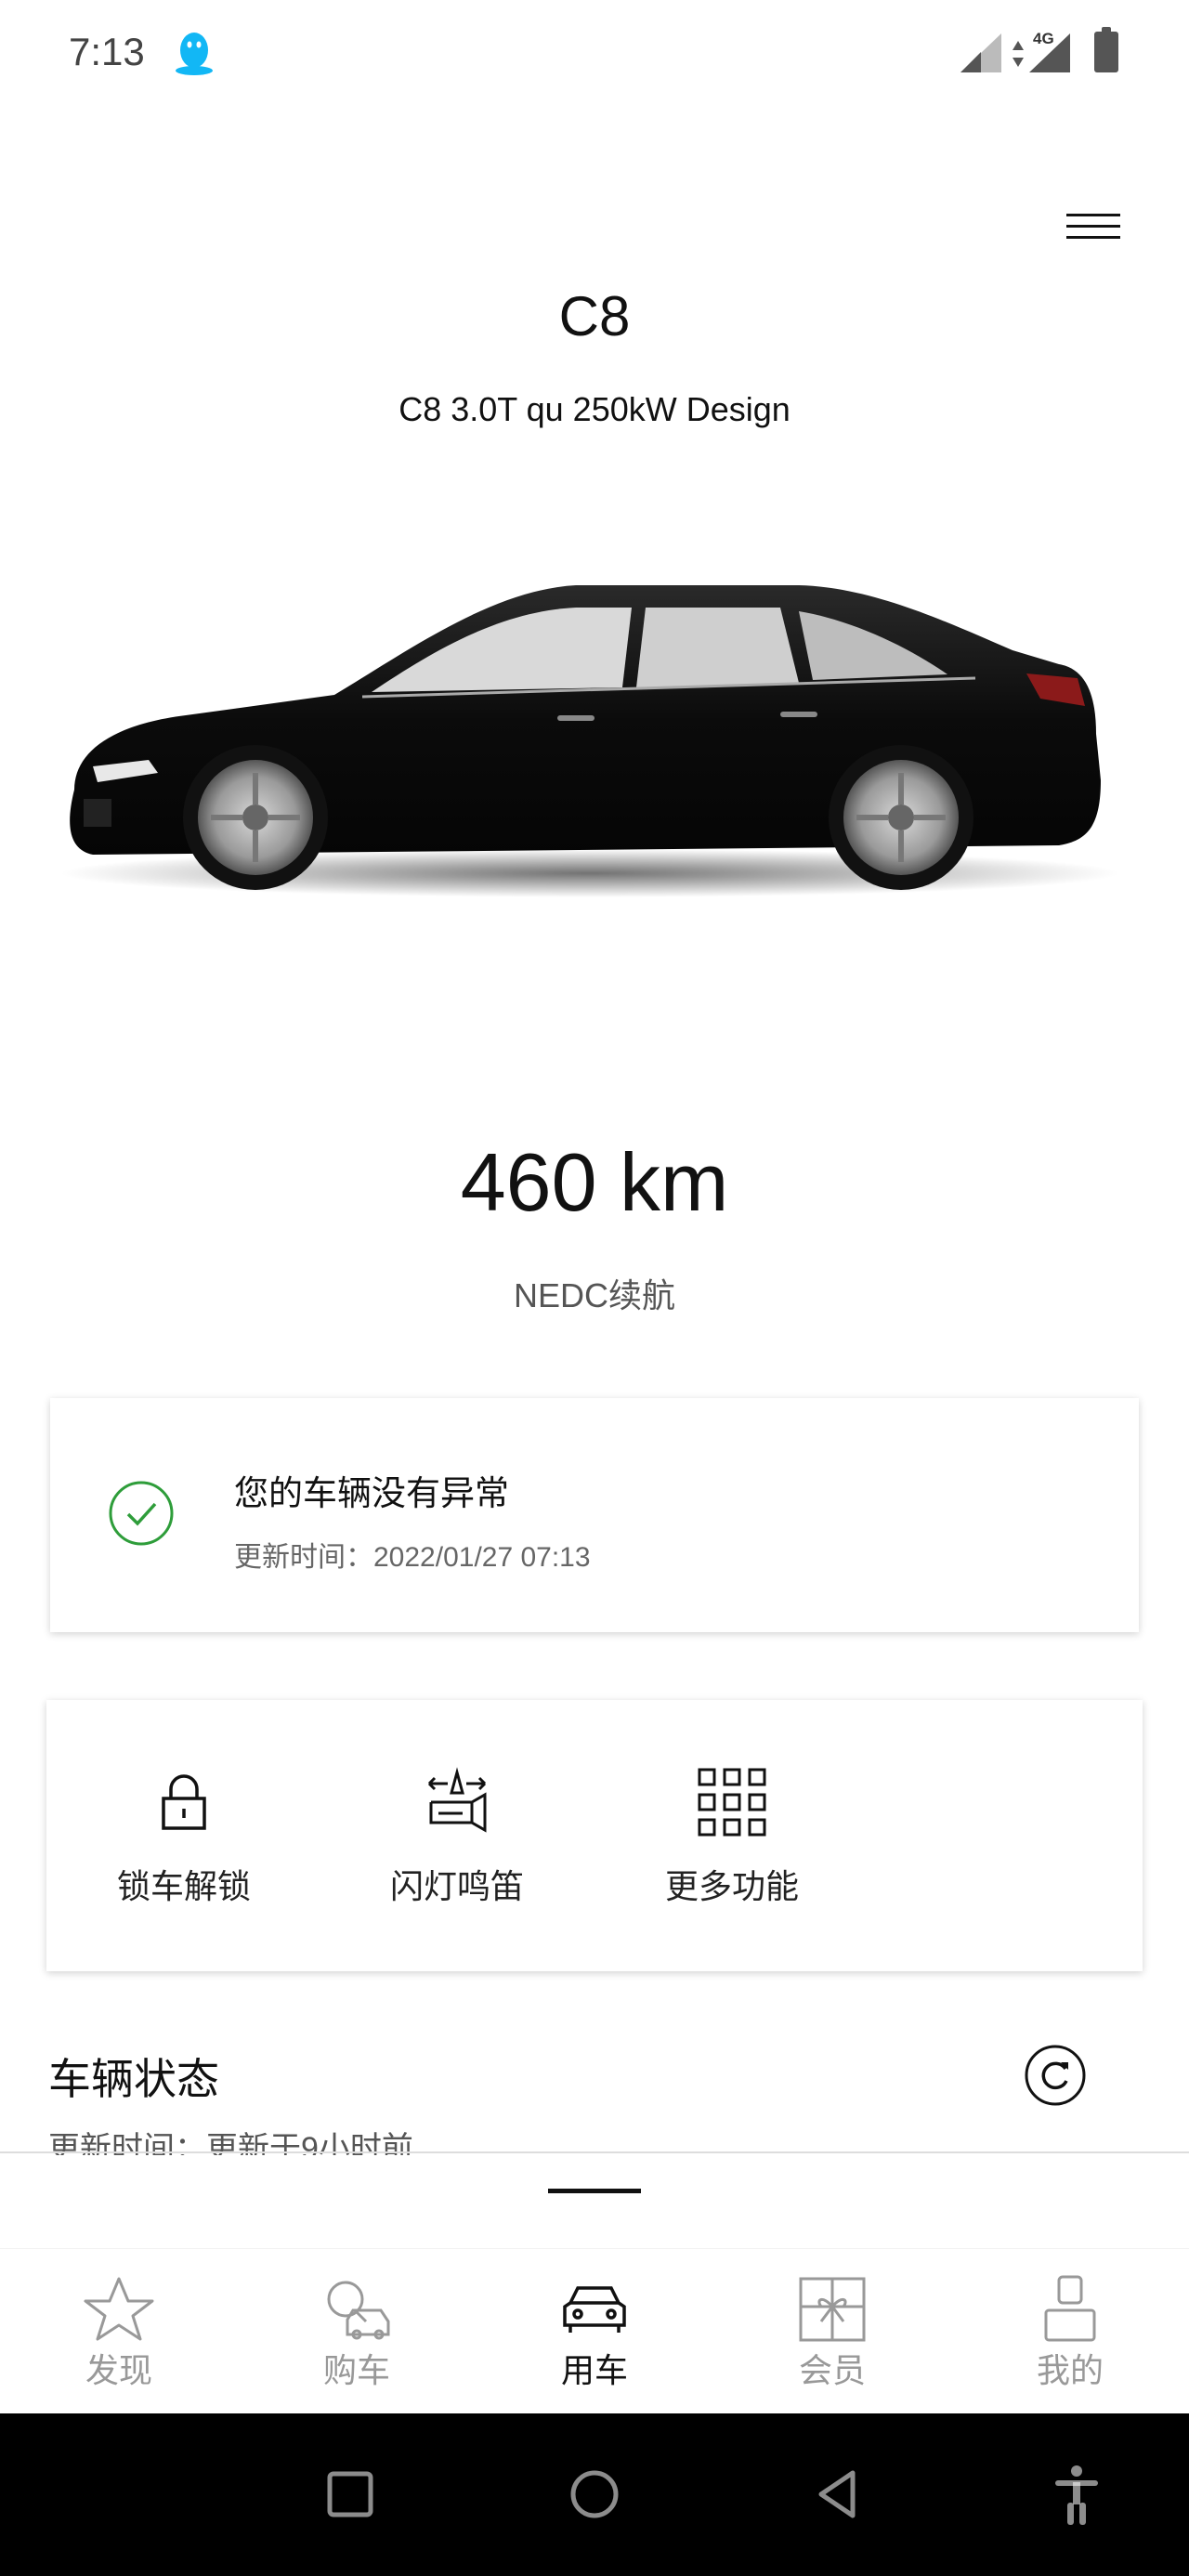 The image size is (1189, 2576). What do you see at coordinates (594, 2152) in the screenshot?
I see `sheet-divider` at bounding box center [594, 2152].